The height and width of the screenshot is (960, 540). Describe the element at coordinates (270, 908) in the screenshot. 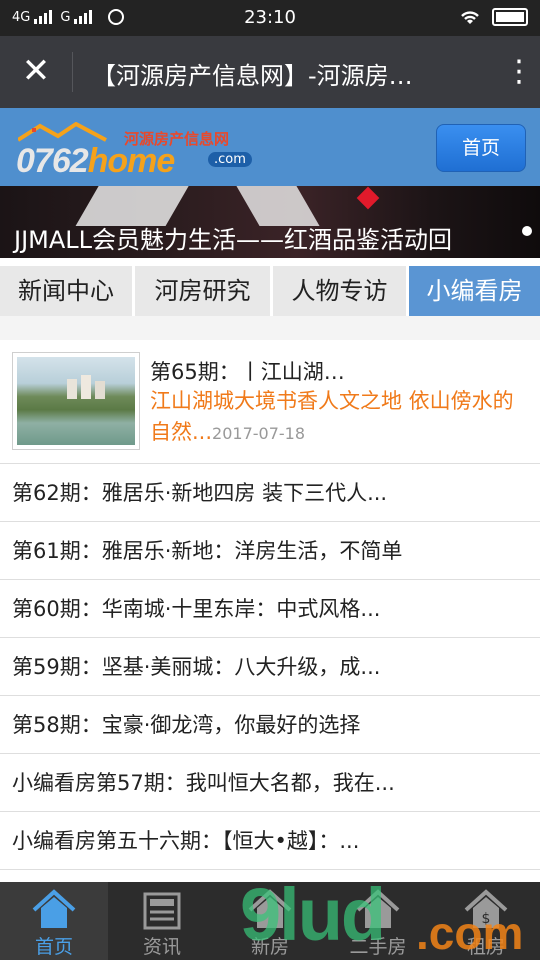

I see `new-house-icon` at that location.